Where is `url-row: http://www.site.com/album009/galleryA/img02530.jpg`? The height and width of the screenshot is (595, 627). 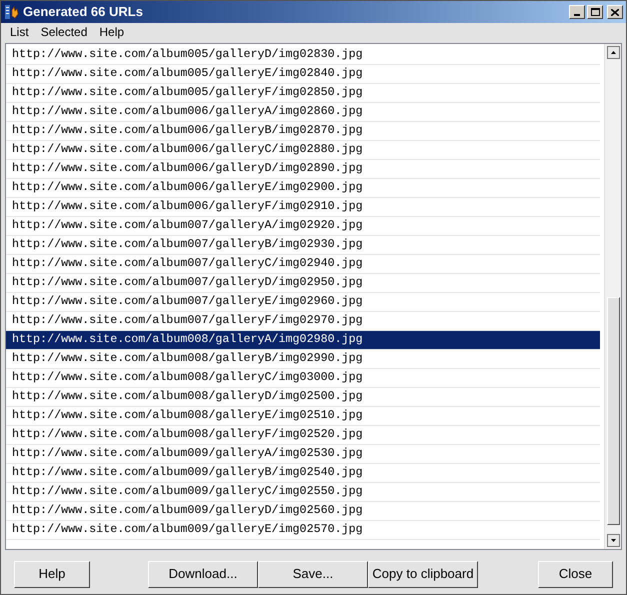
url-row: http://www.site.com/album009/galleryA/img02530.jpg is located at coordinates (303, 454).